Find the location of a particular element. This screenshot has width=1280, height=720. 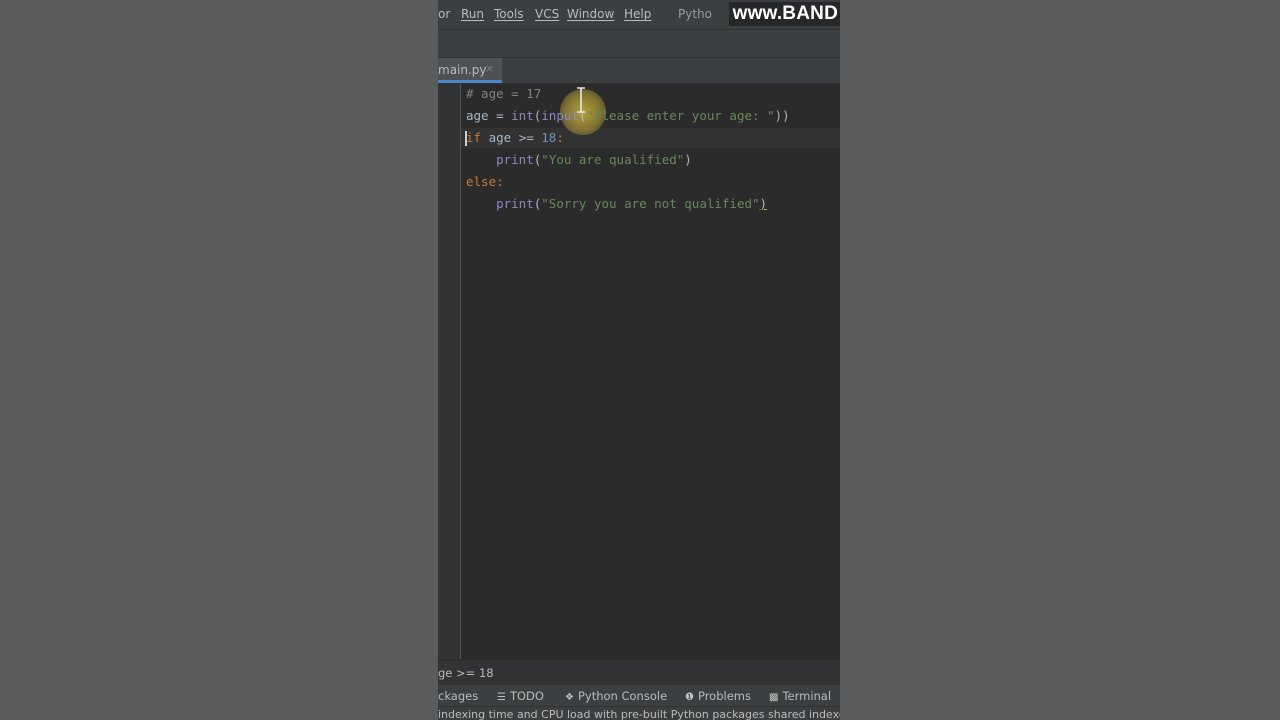

string-token: "Sorry you are not qualified" is located at coordinates (650, 203).